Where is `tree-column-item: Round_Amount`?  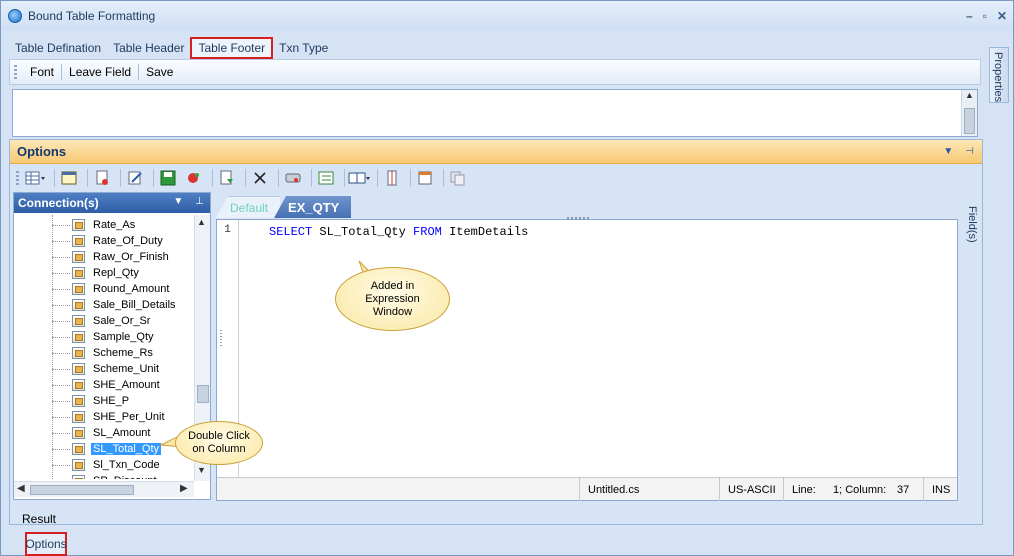
tree-column-item: Round_Amount is located at coordinates (111, 289).